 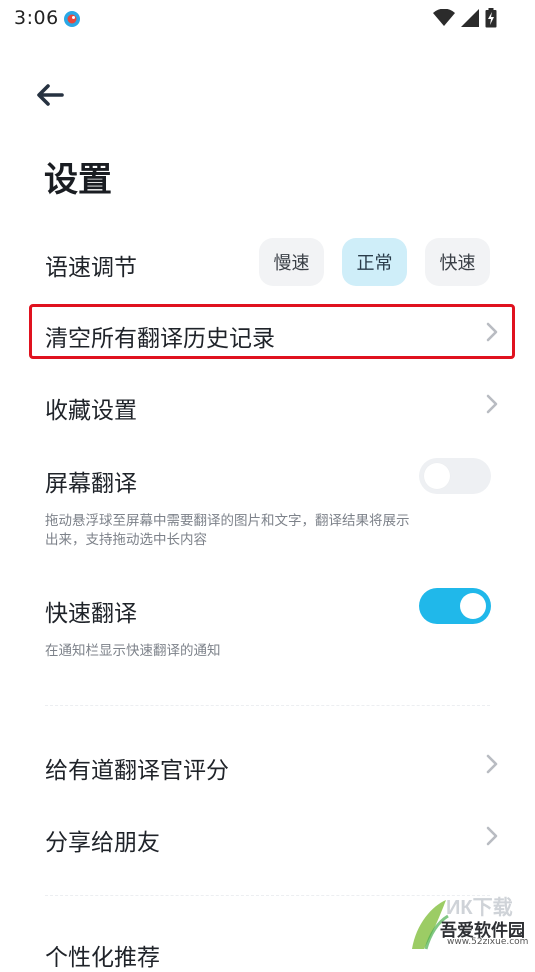 What do you see at coordinates (78, 180) in the screenshot?
I see `page-title: 设置` at bounding box center [78, 180].